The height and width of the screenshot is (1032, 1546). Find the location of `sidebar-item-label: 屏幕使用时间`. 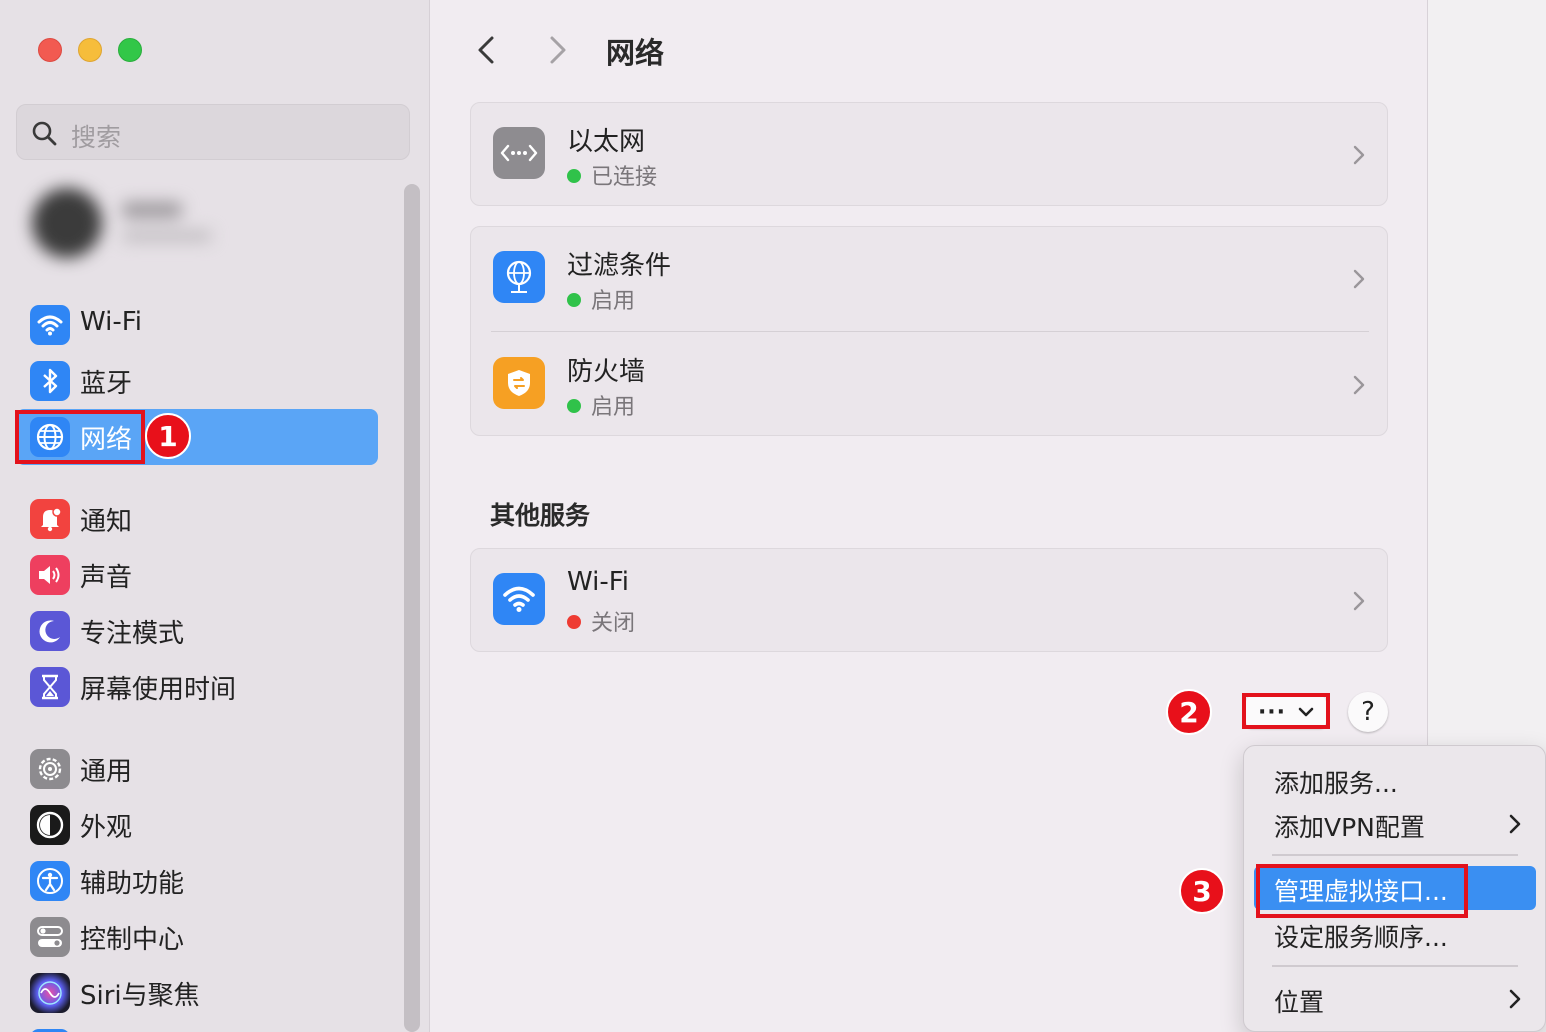

sidebar-item-label: 屏幕使用时间 is located at coordinates (158, 690).